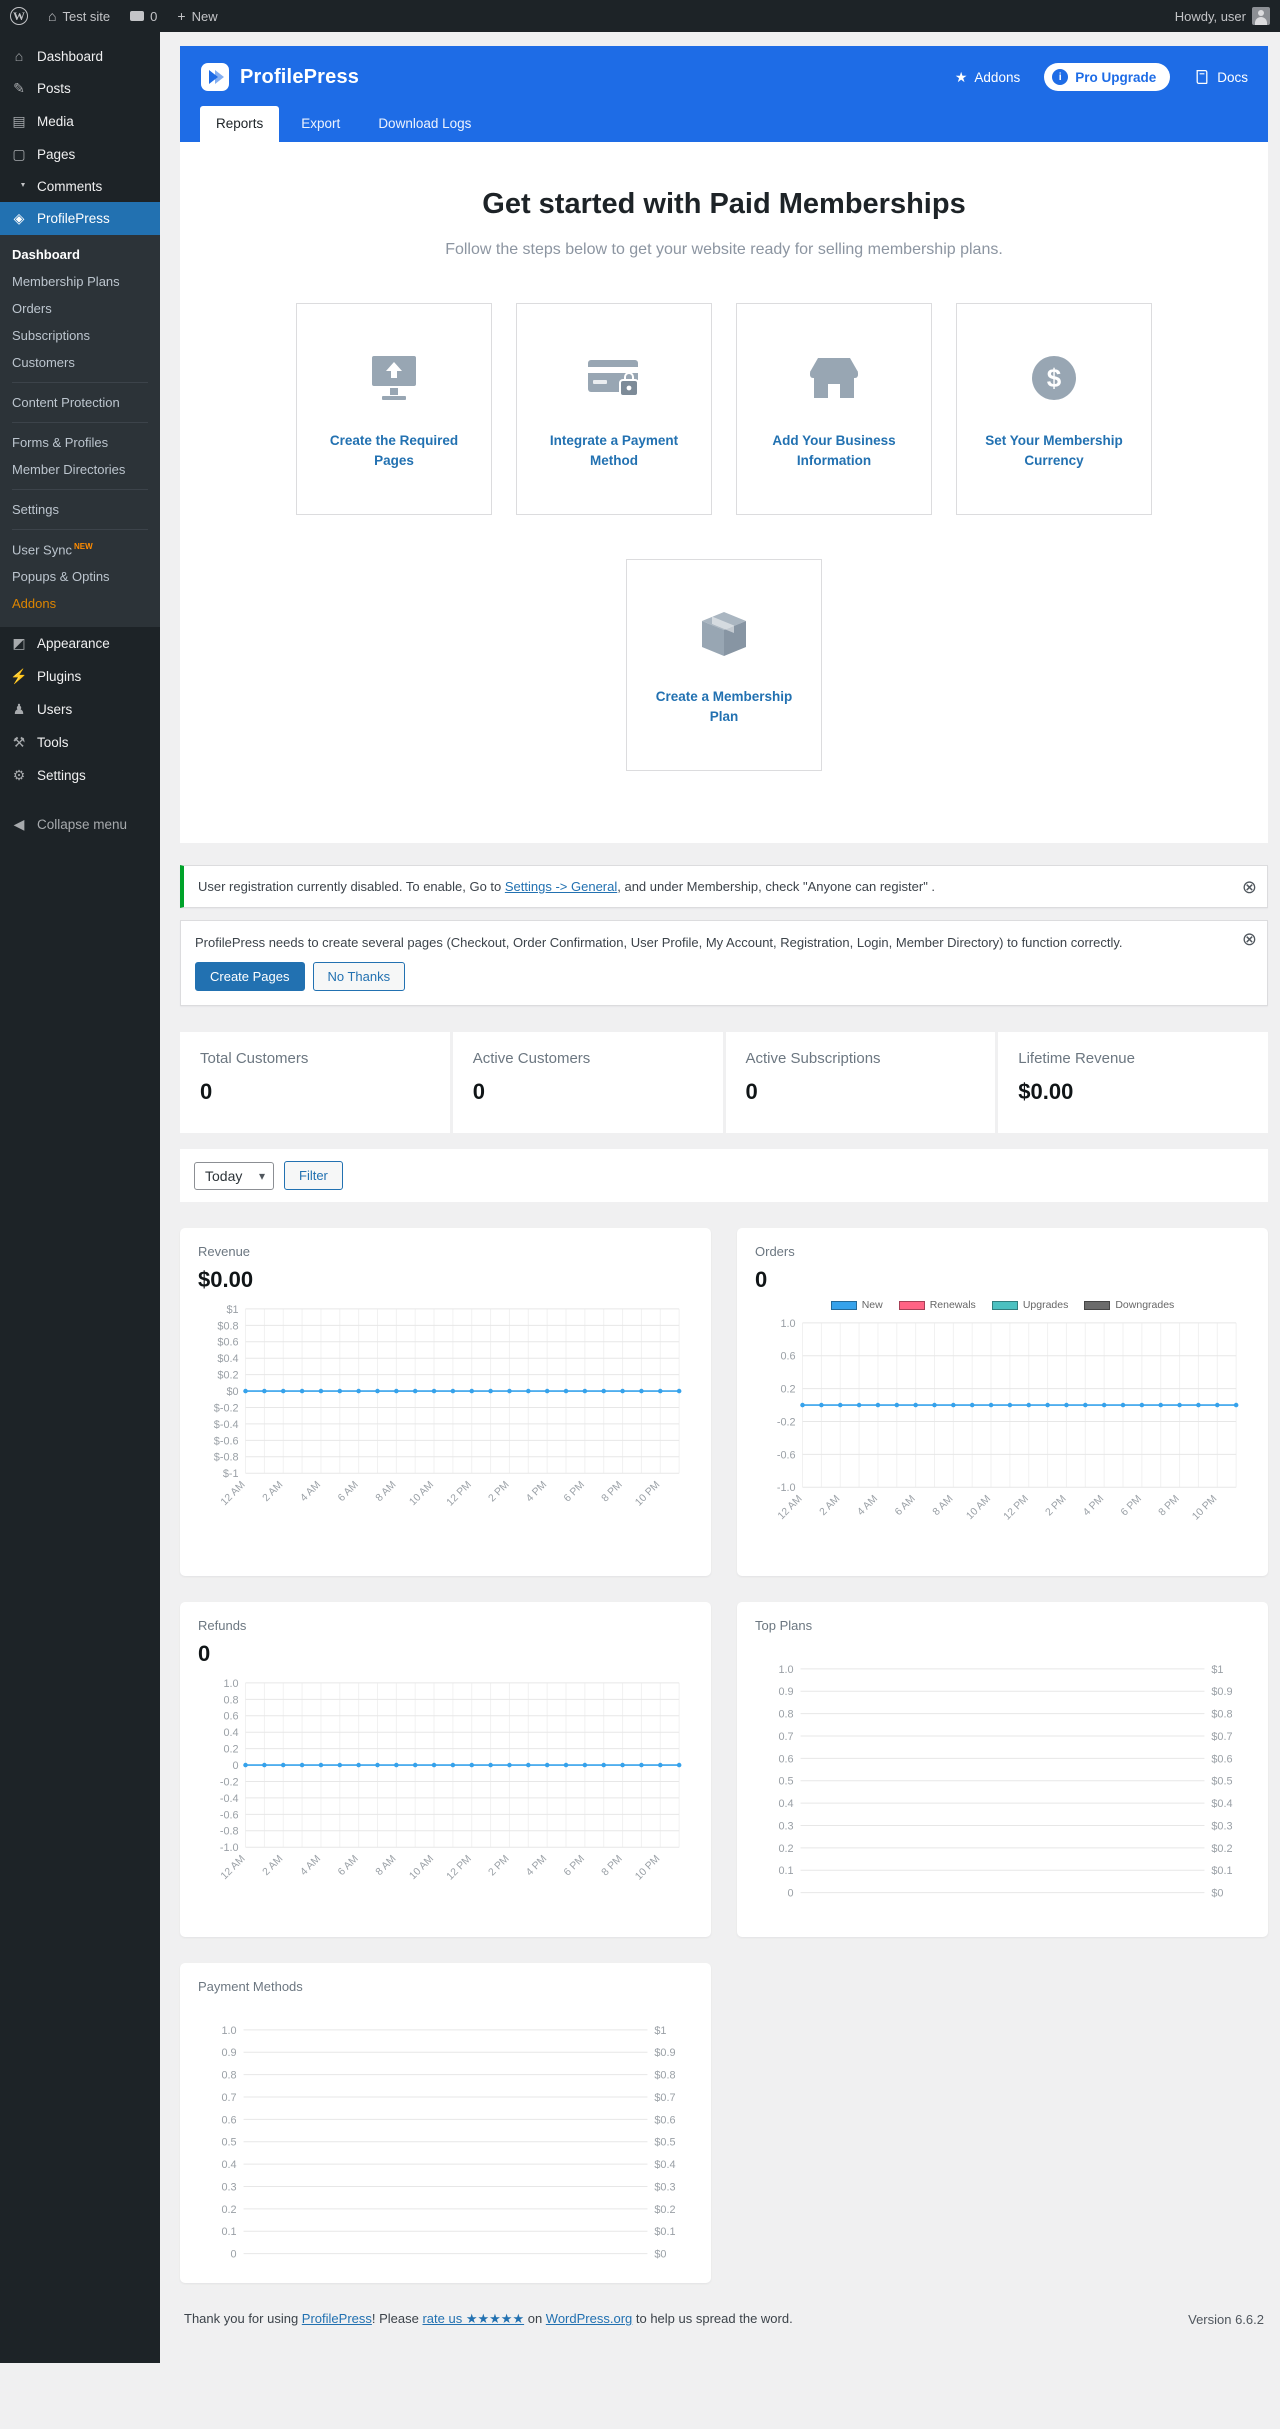 This screenshot has height=2429, width=1280. What do you see at coordinates (724, 1175) in the screenshot?
I see `filter-bar: Today ▾ Filter` at bounding box center [724, 1175].